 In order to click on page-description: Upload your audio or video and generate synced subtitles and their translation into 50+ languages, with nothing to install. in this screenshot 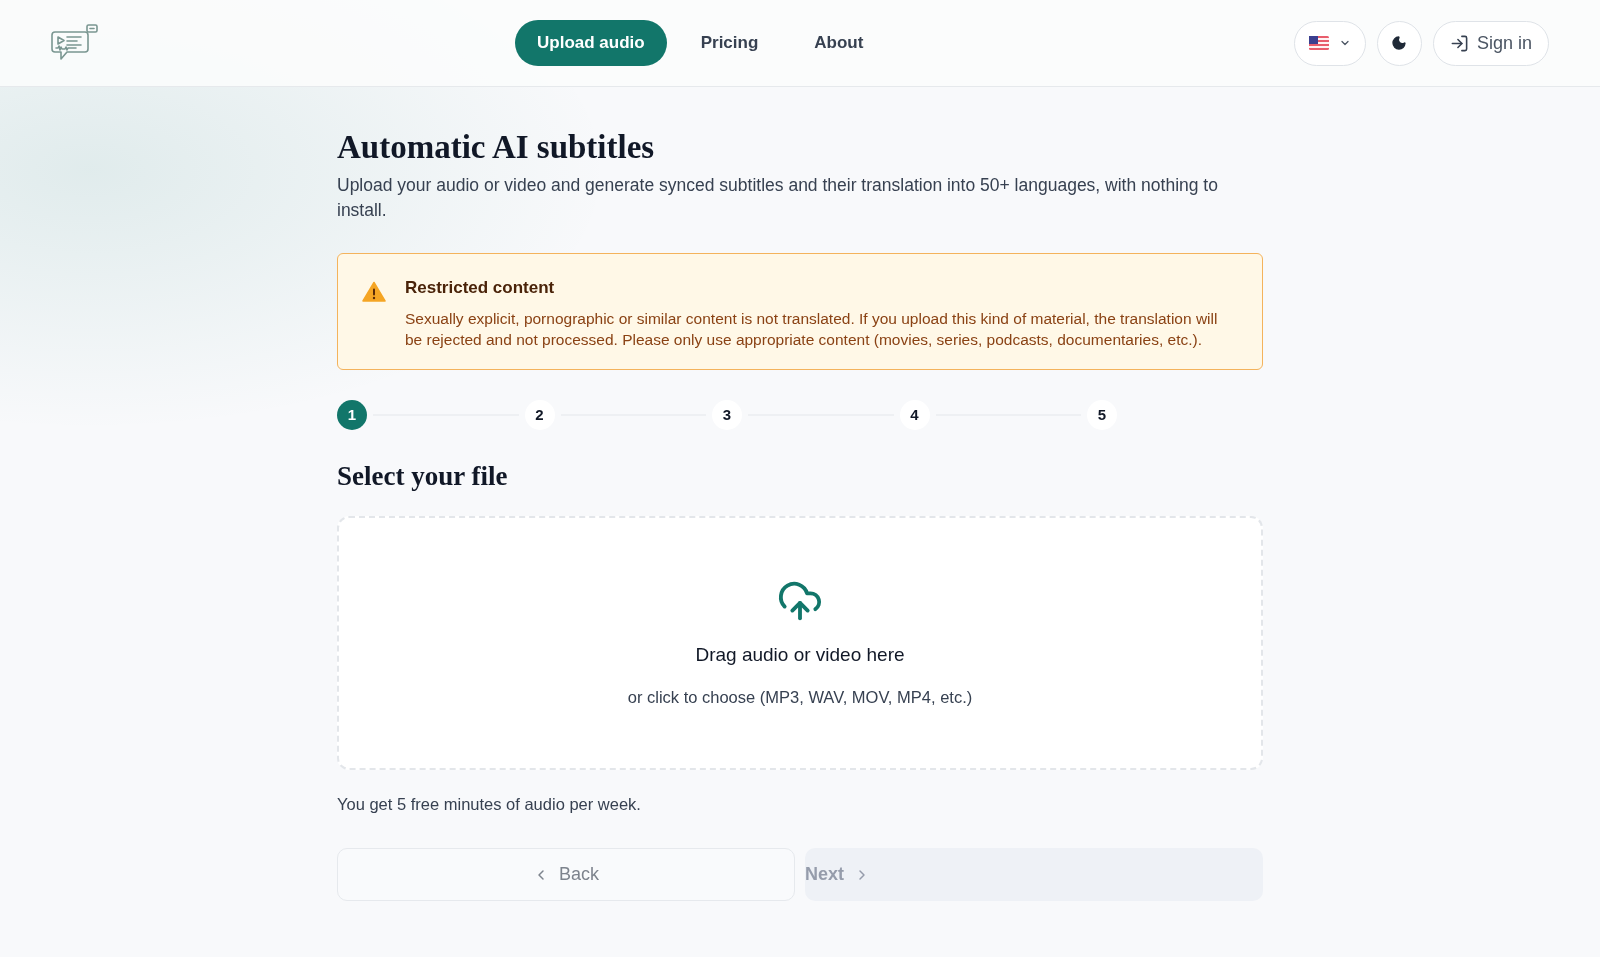, I will do `click(778, 198)`.